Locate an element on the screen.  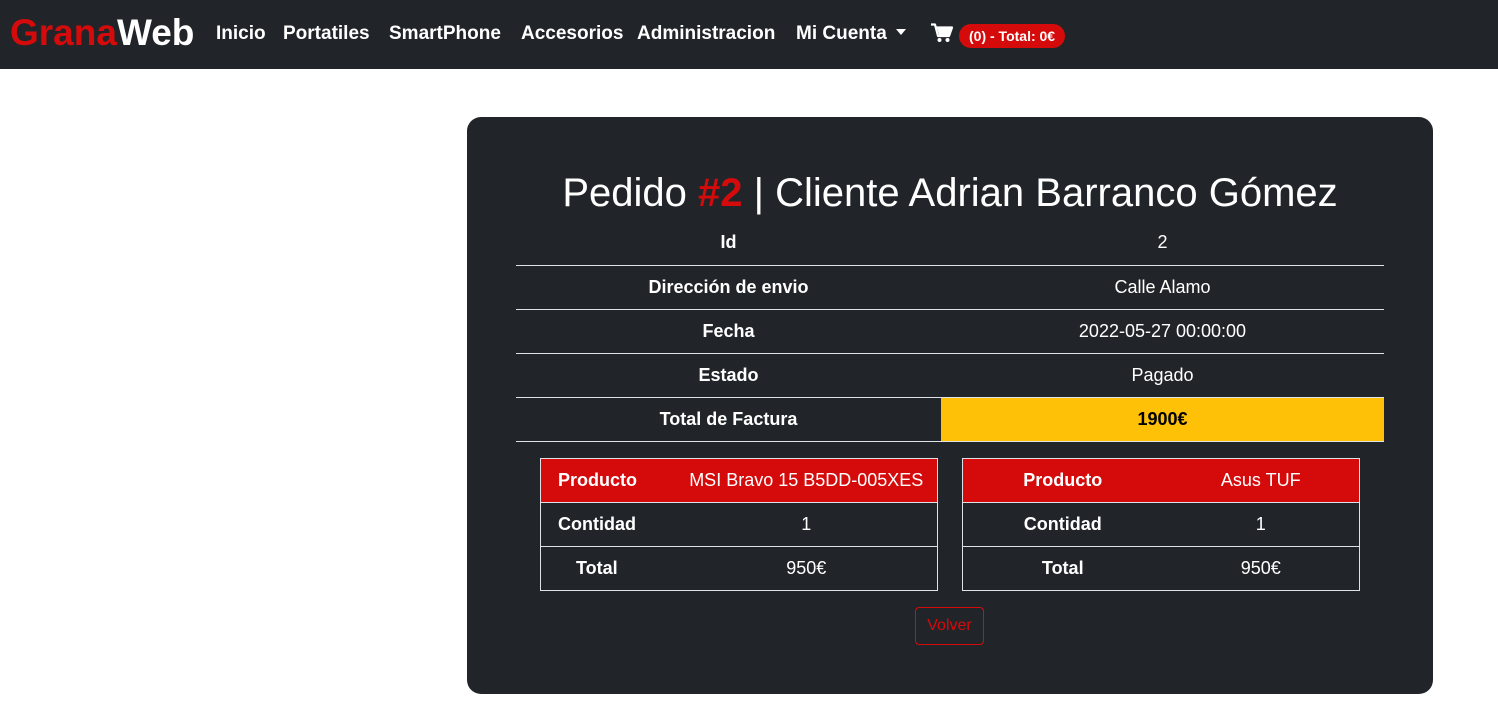
table-row: Fecha 2022-05-27 00:00:00 is located at coordinates (950, 331).